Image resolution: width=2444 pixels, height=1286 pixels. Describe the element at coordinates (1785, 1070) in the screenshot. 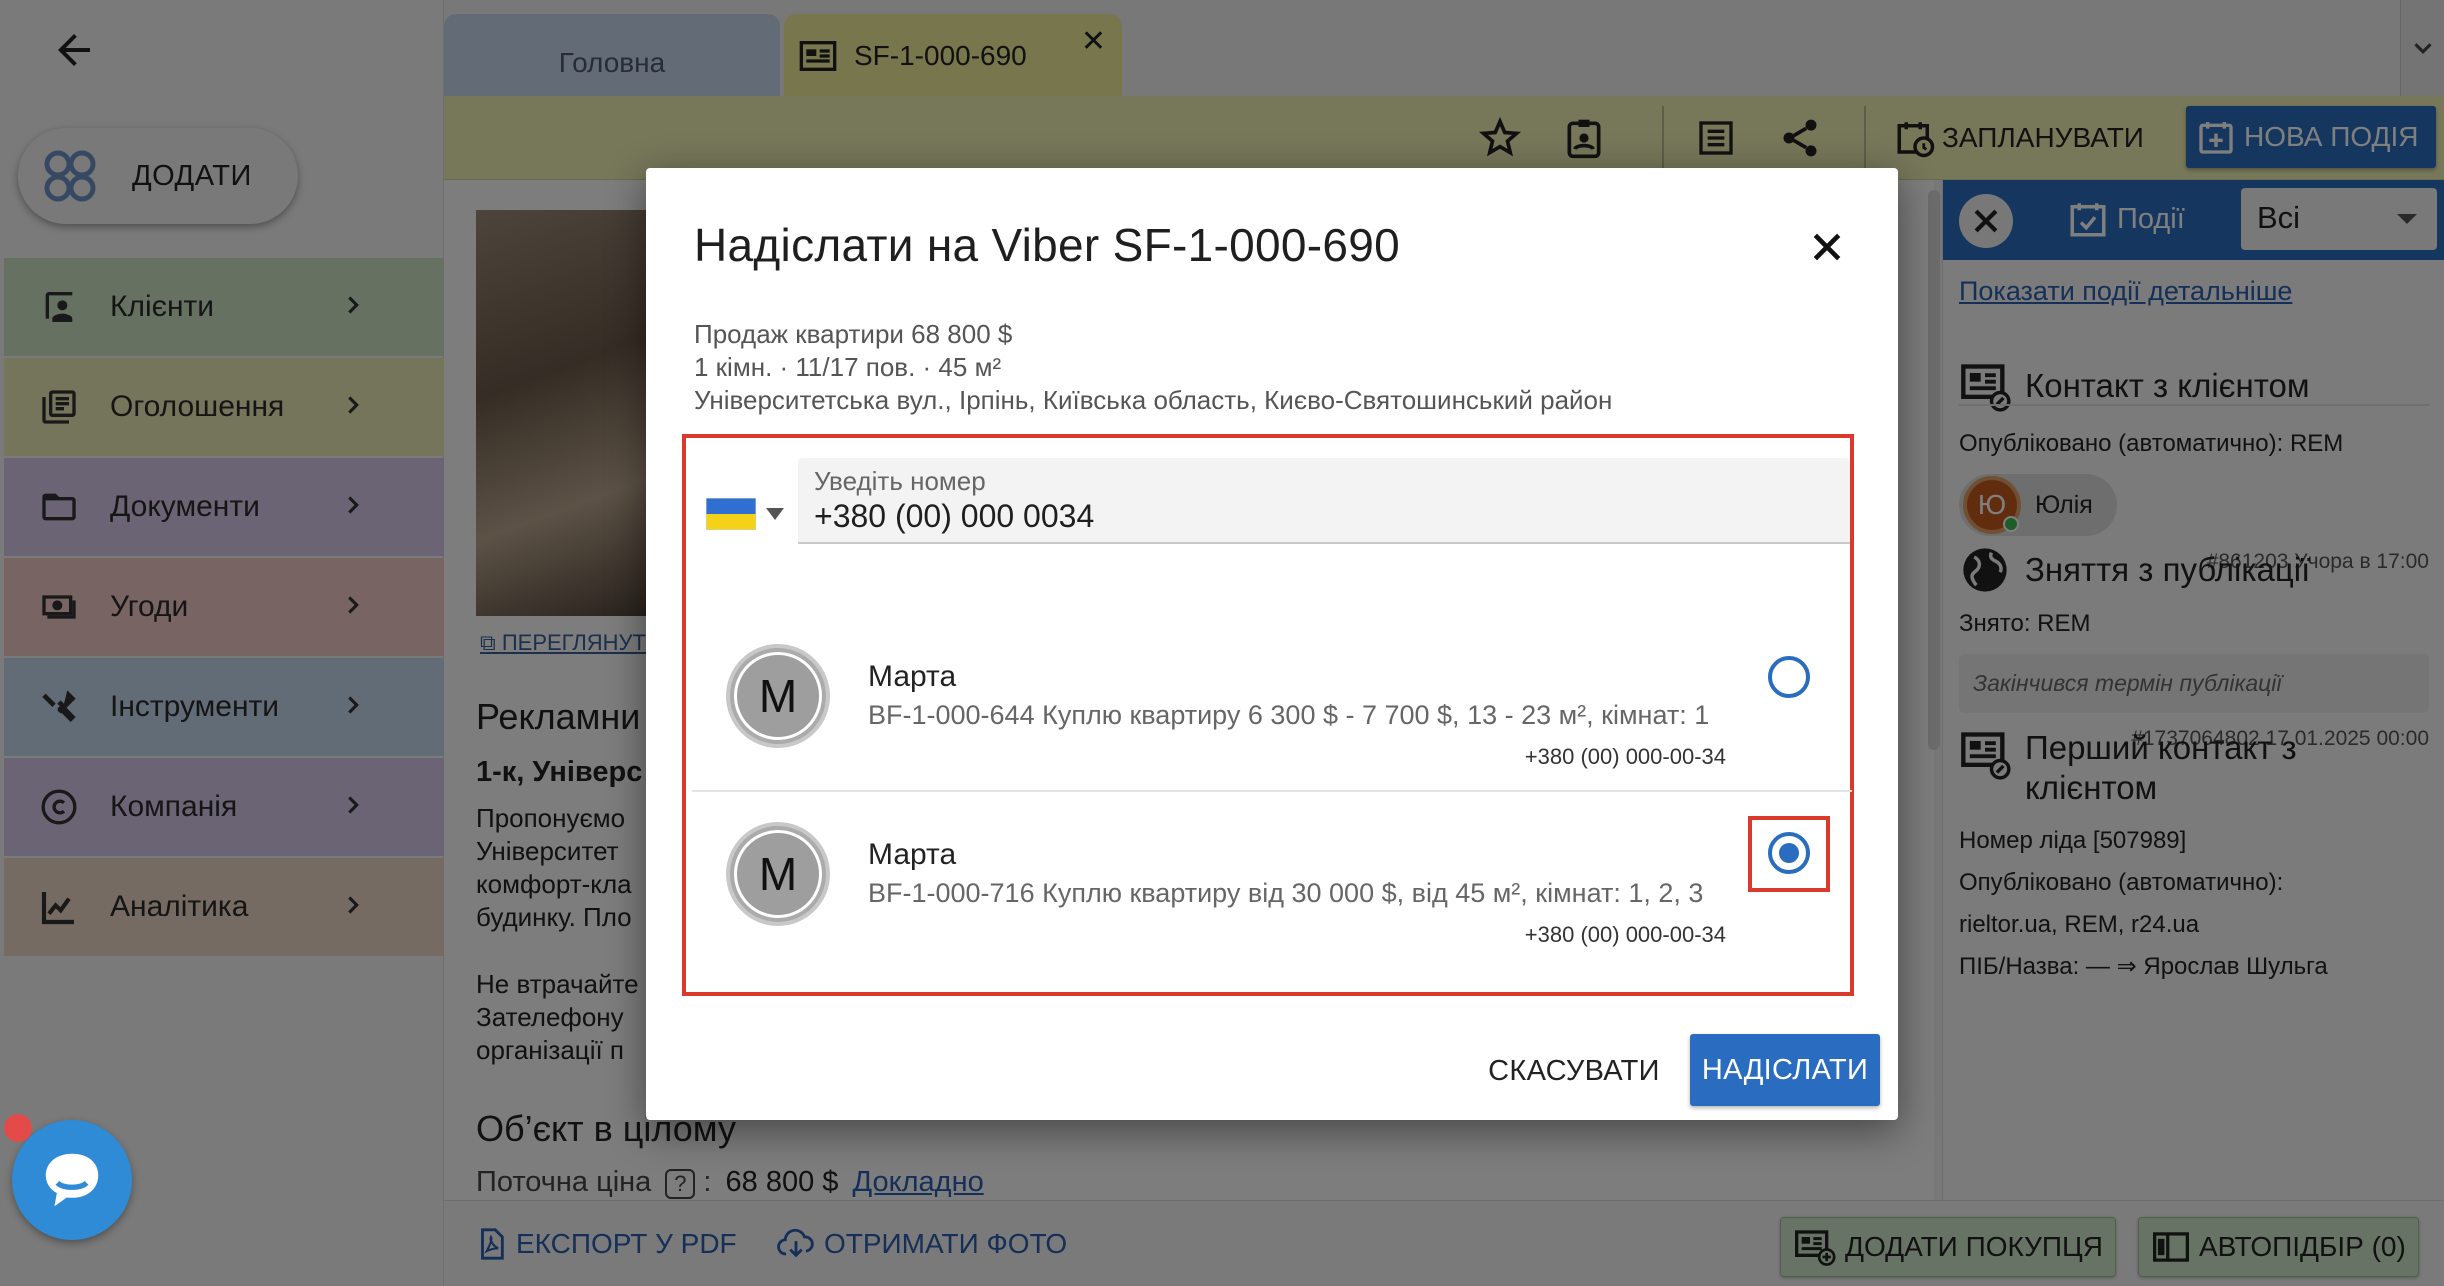

I see `send-button: НАДІСЛАТИ` at that location.